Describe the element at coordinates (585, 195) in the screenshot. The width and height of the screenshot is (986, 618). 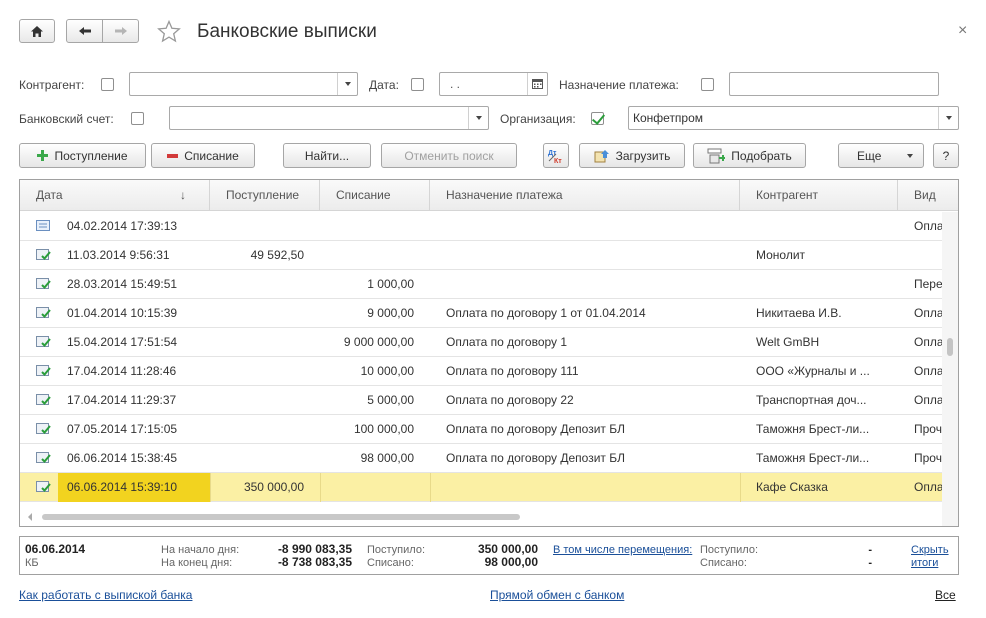
I see `column-header-purpose: Назначение платежа` at that location.